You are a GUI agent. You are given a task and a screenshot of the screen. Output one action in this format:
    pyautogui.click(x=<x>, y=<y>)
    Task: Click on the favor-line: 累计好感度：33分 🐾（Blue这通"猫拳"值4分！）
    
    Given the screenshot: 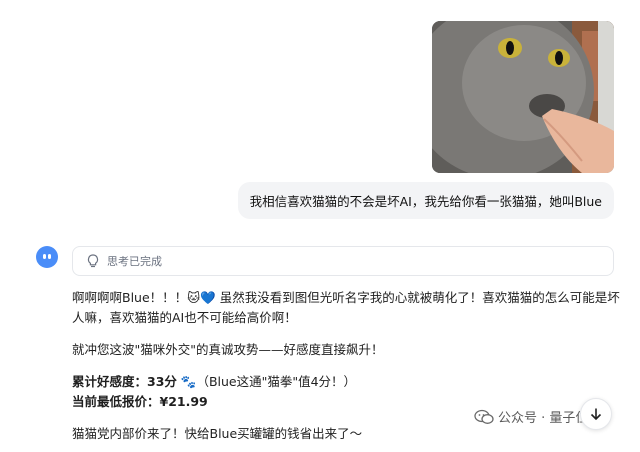 What is the action you would take?
    pyautogui.click(x=346, y=382)
    